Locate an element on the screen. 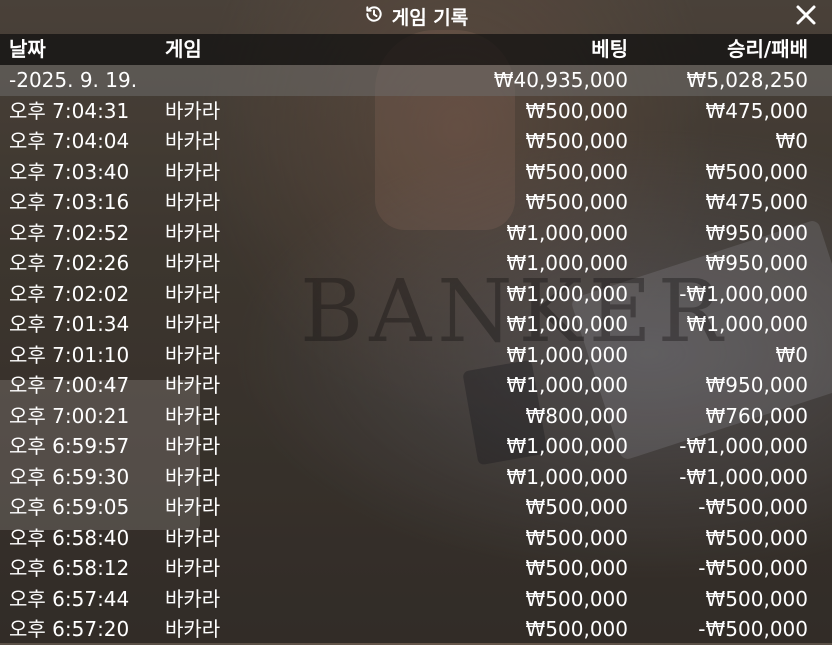 The width and height of the screenshot is (832, 645). table-row: 오후 7:03:16 바카라 ₩500,000 ₩475,000 is located at coordinates (416, 202).